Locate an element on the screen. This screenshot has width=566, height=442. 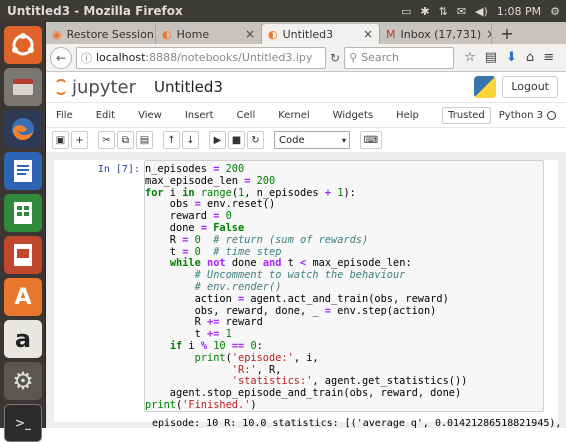
stop-icon: ■ is located at coordinates (236, 140).